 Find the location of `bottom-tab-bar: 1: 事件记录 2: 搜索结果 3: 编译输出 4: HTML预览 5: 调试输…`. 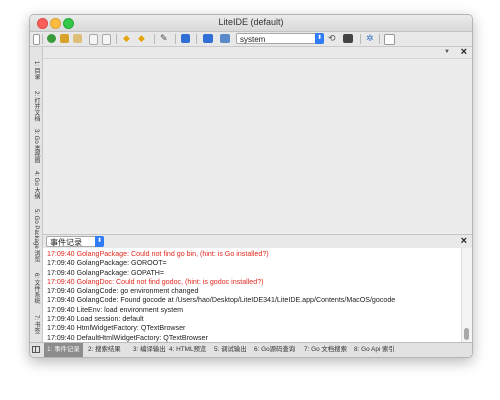

bottom-tab-bar: 1: 事件记录 2: 搜索结果 3: 编译输出 4: HTML预览 5: 调试输… is located at coordinates (251, 349).